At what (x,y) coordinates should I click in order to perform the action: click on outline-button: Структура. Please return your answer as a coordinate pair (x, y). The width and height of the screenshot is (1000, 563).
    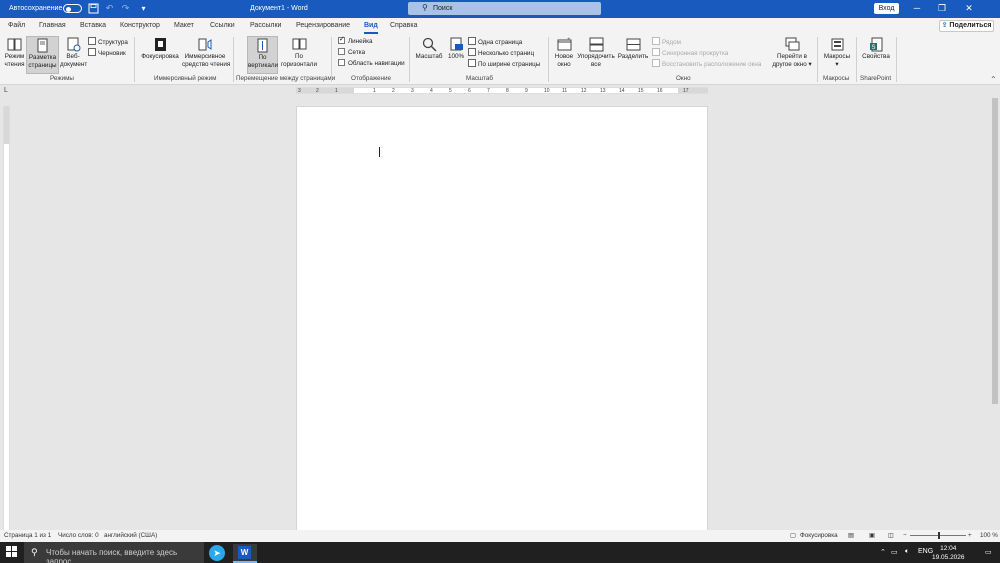
    Looking at the image, I should click on (108, 42).